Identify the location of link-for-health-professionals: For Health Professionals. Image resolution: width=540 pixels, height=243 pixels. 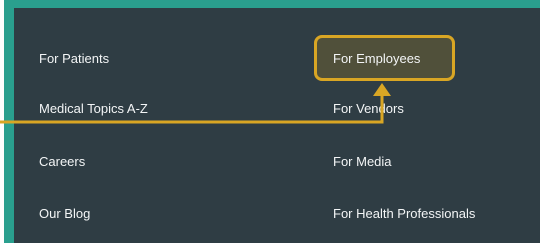
(404, 214).